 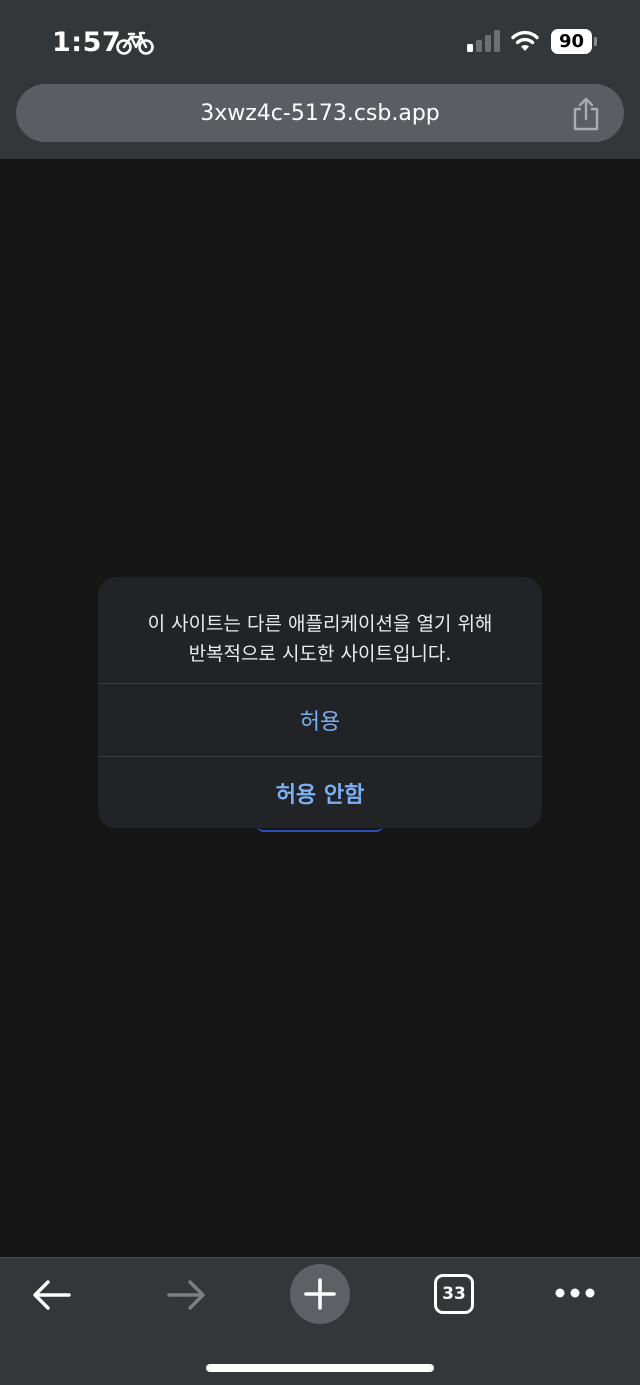 What do you see at coordinates (595, 41) in the screenshot?
I see `battery-tip` at bounding box center [595, 41].